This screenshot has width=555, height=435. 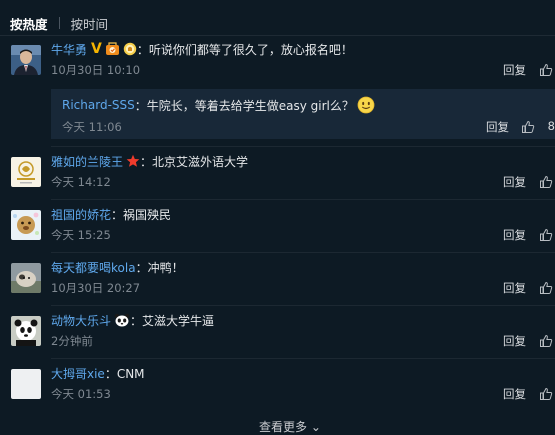 I want to click on like-count: 8, so click(x=551, y=126).